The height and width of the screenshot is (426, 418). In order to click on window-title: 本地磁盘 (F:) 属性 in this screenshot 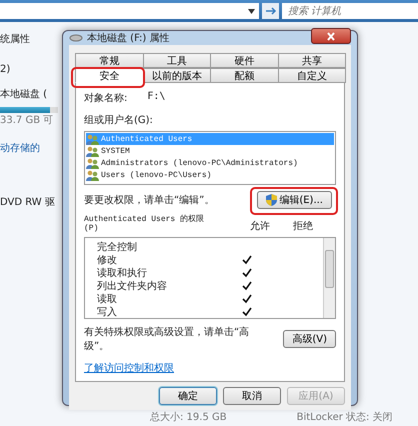, I will do `click(129, 38)`.